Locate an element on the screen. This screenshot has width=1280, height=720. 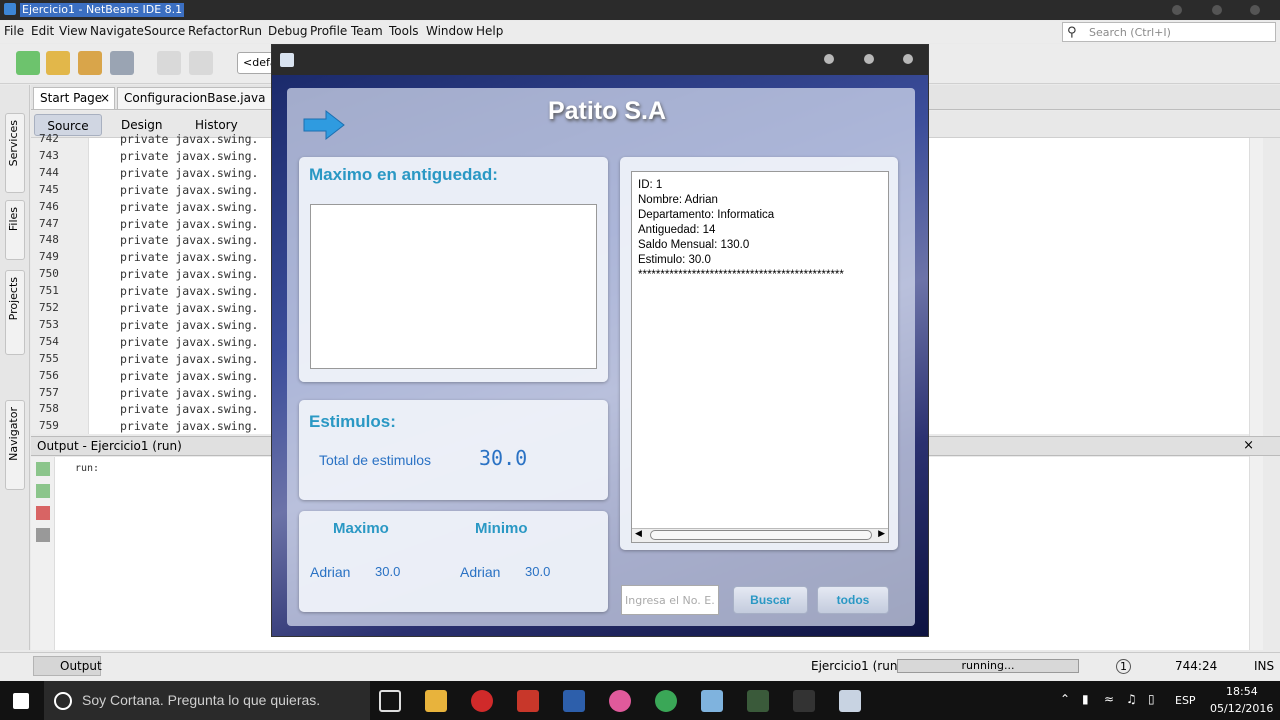
scroll-thumb is located at coordinates (761, 535).